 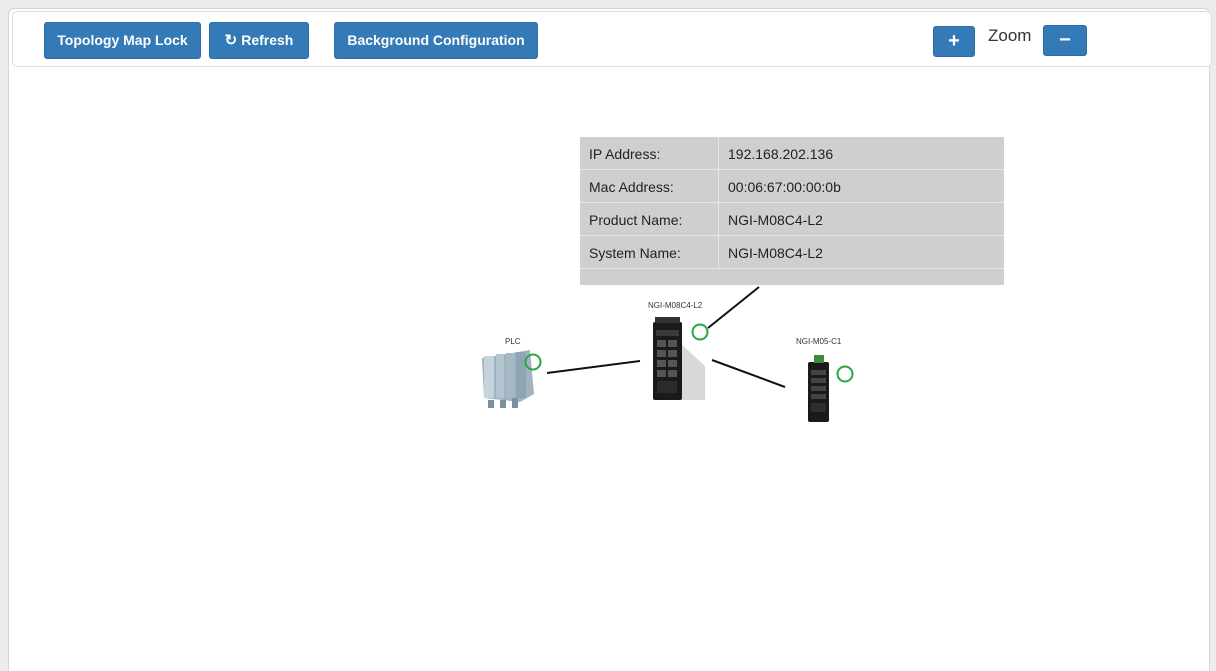 What do you see at coordinates (675, 305) in the screenshot?
I see `main-switch-label: NGI-M08C4-L2` at bounding box center [675, 305].